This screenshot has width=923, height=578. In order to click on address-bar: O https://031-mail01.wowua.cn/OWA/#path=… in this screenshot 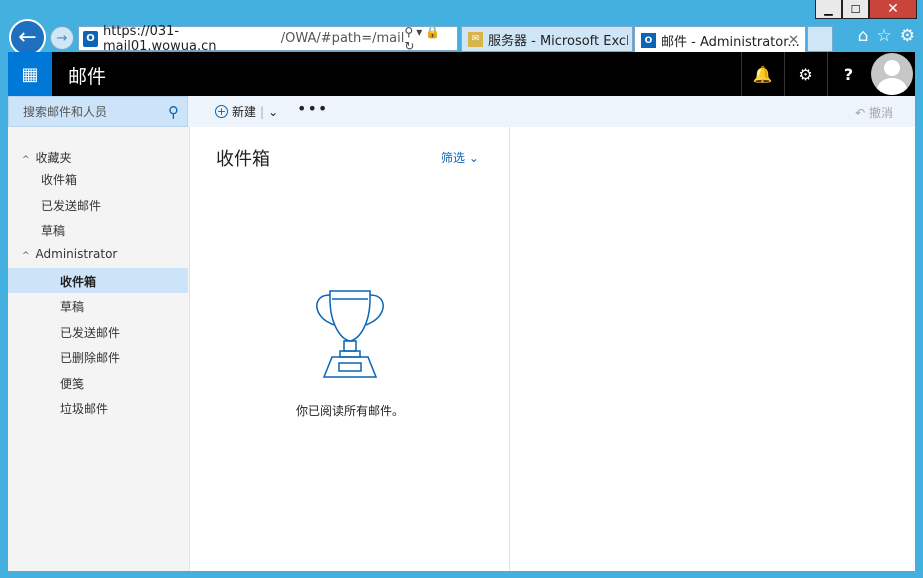, I will do `click(268, 38)`.